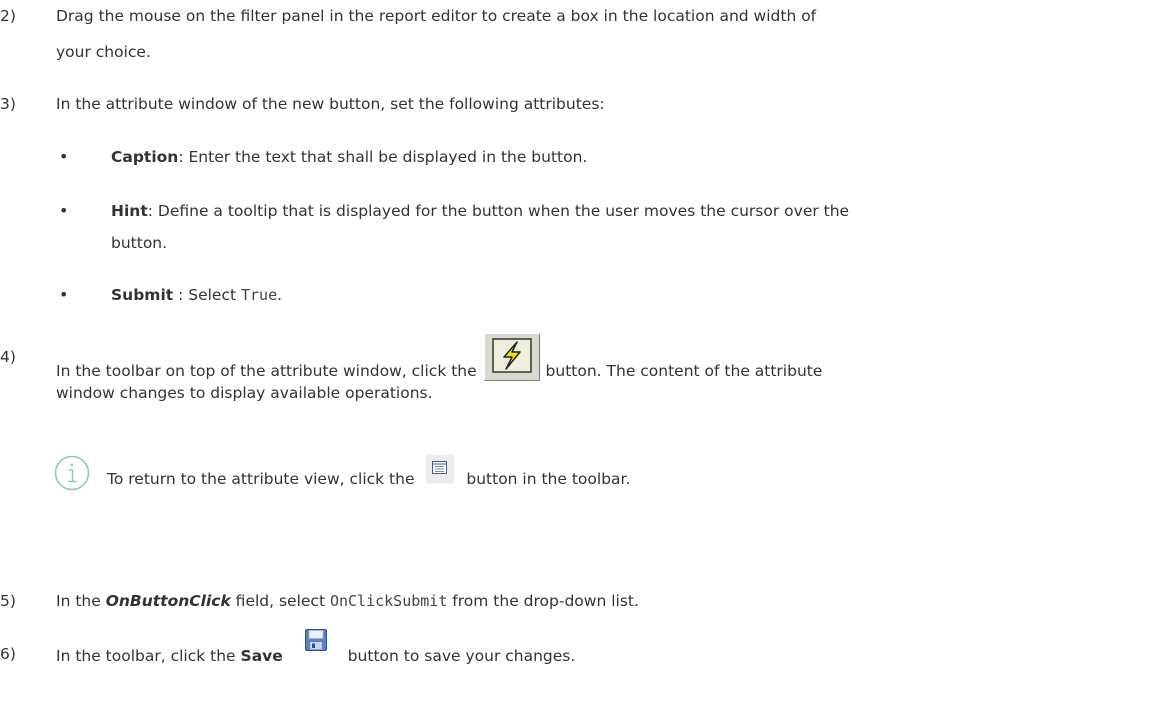 The image size is (1175, 704). I want to click on info-icon, so click(72, 475).